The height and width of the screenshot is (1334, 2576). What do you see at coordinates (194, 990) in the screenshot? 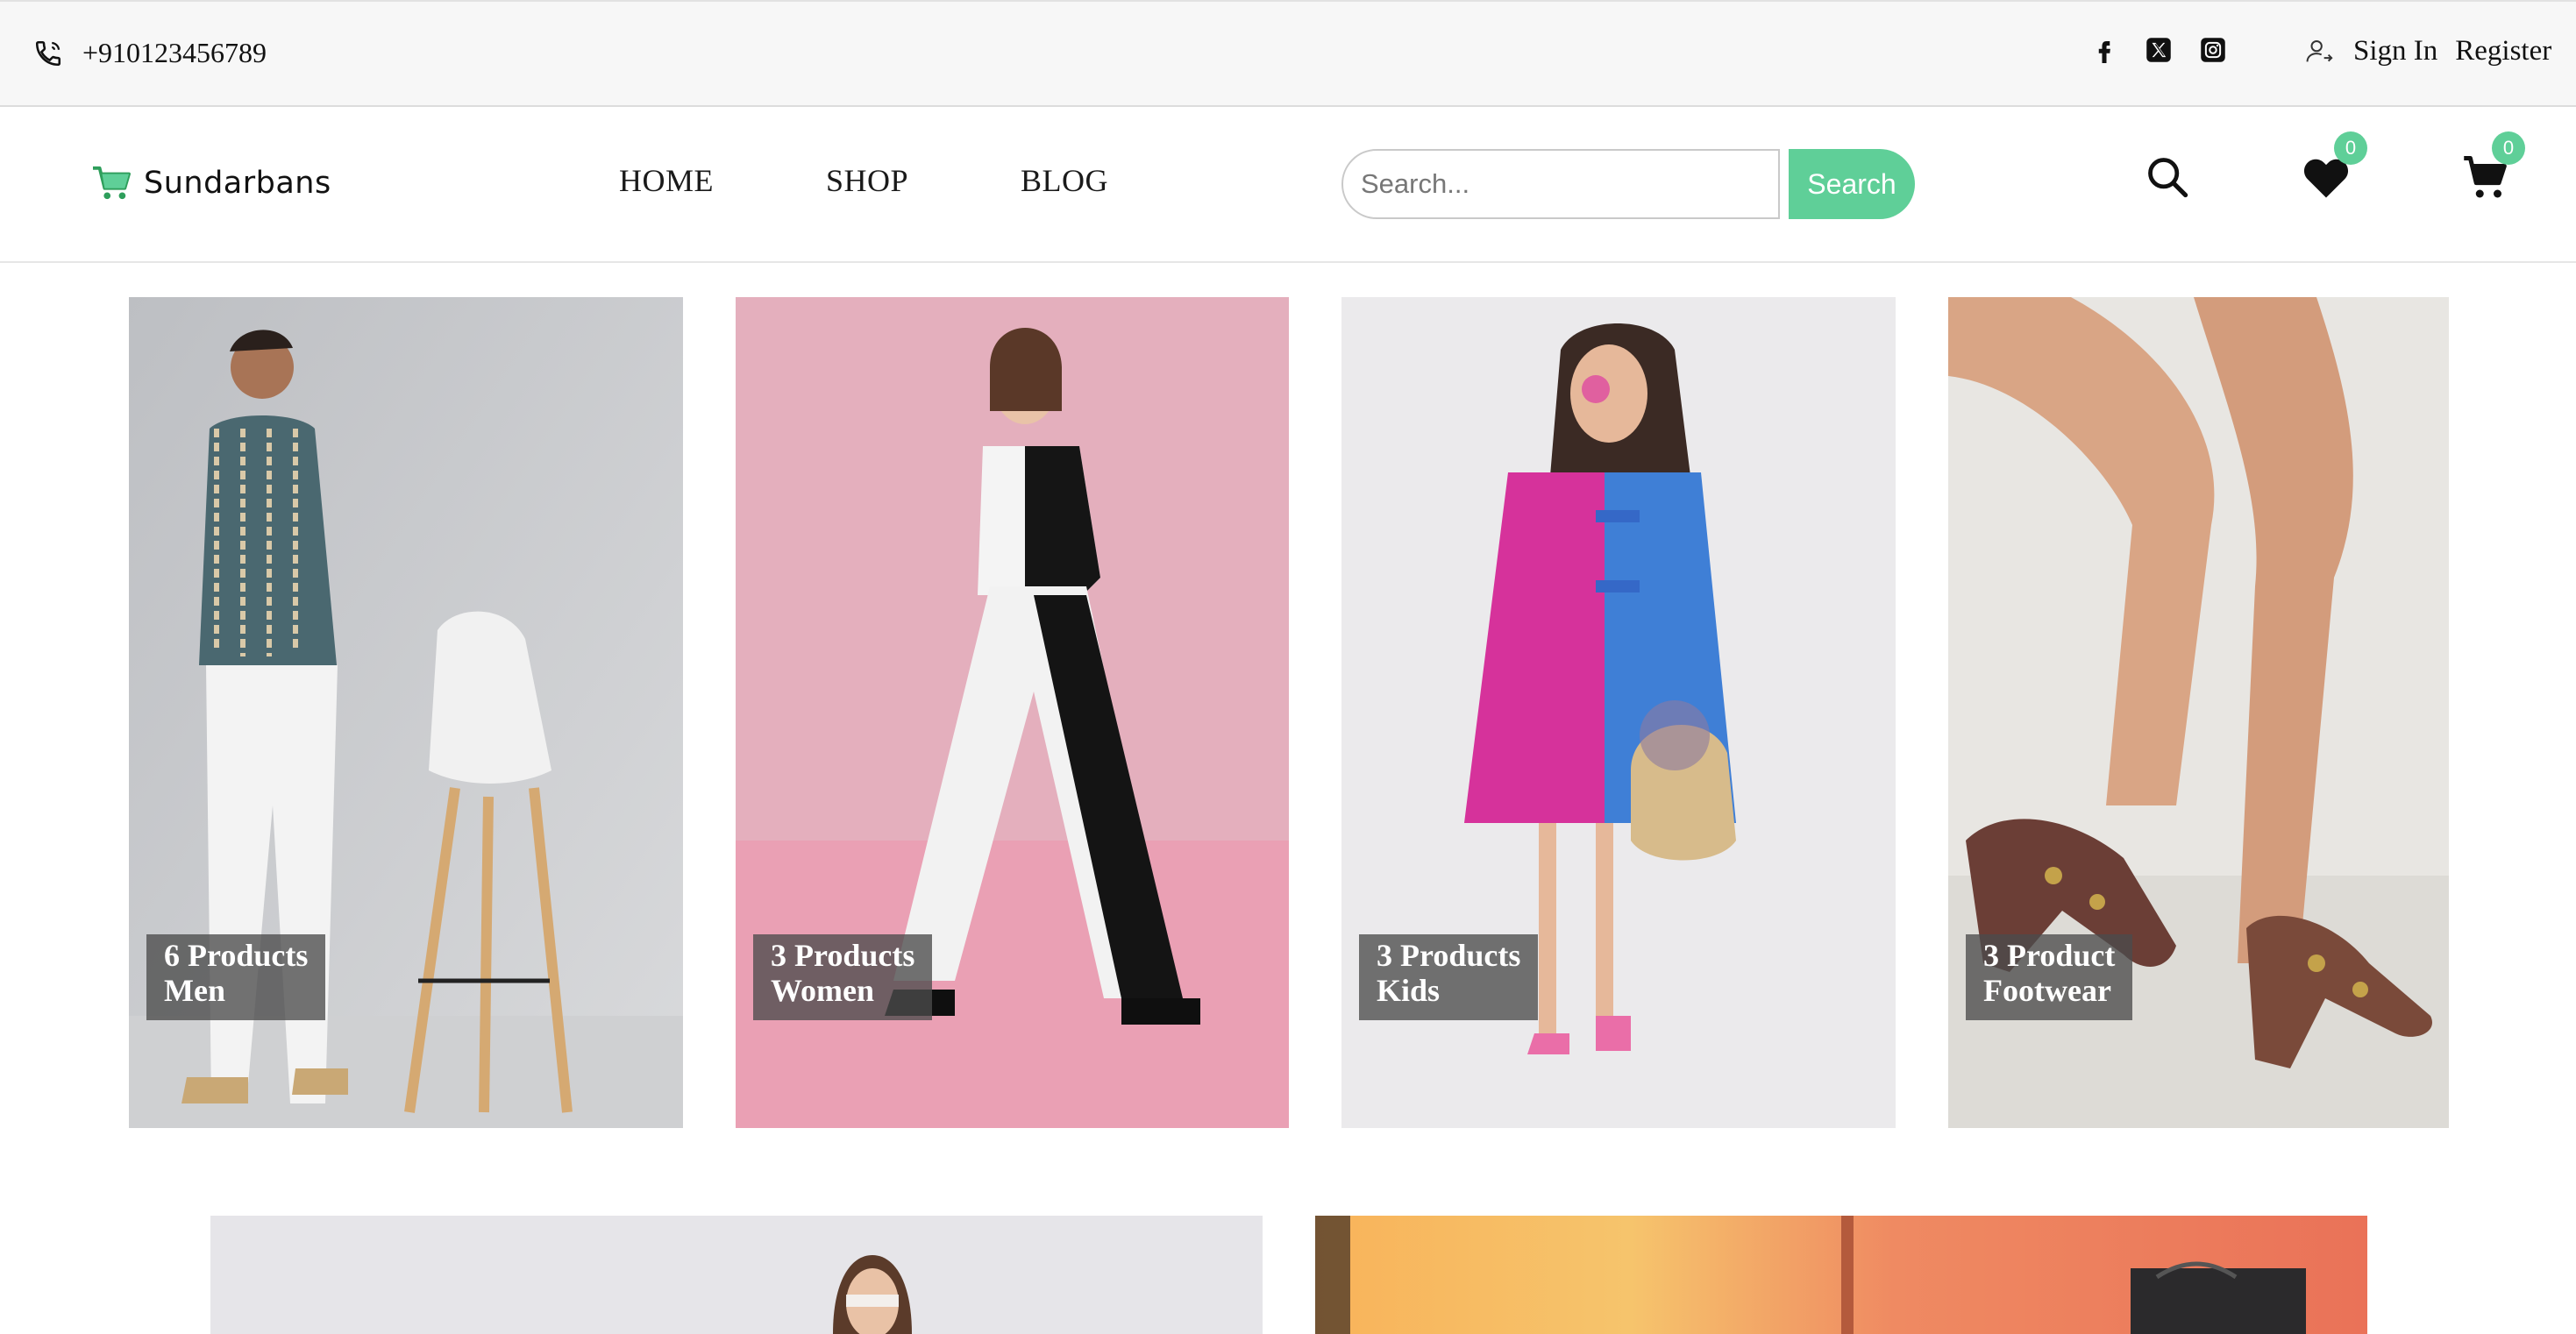
I see `category-name: Men` at bounding box center [194, 990].